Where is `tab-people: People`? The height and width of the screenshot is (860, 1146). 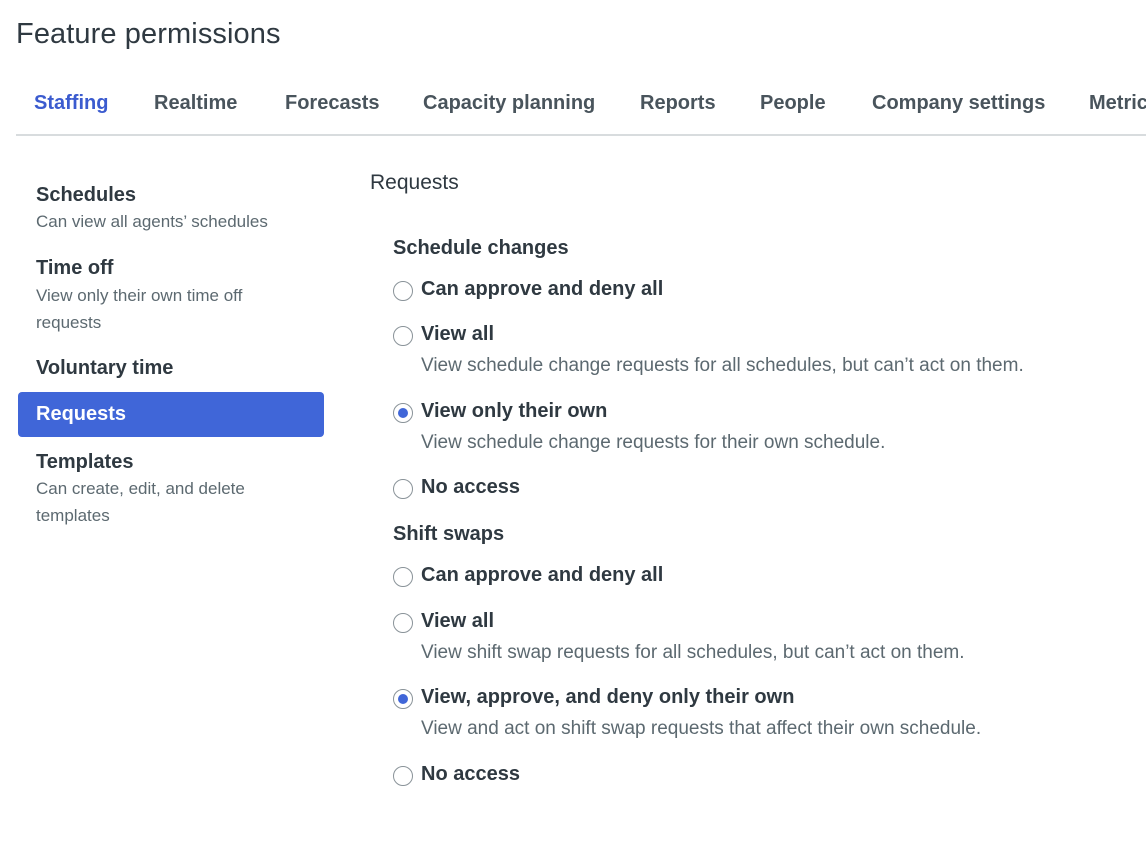
tab-people: People is located at coordinates (793, 105).